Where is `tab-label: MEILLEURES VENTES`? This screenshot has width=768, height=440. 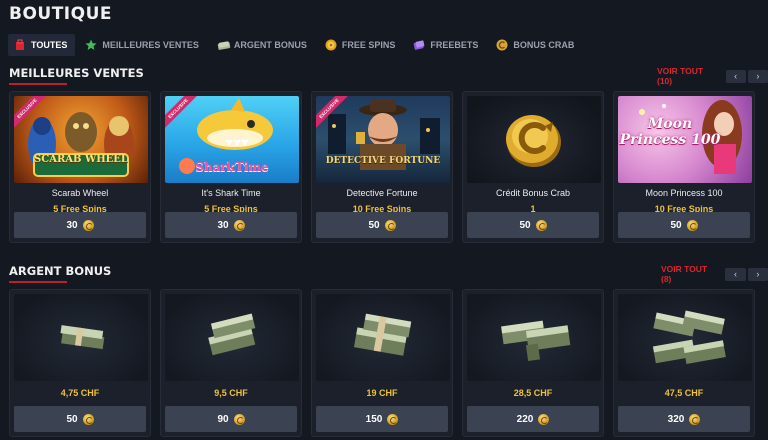 tab-label: MEILLEURES VENTES is located at coordinates (150, 45).